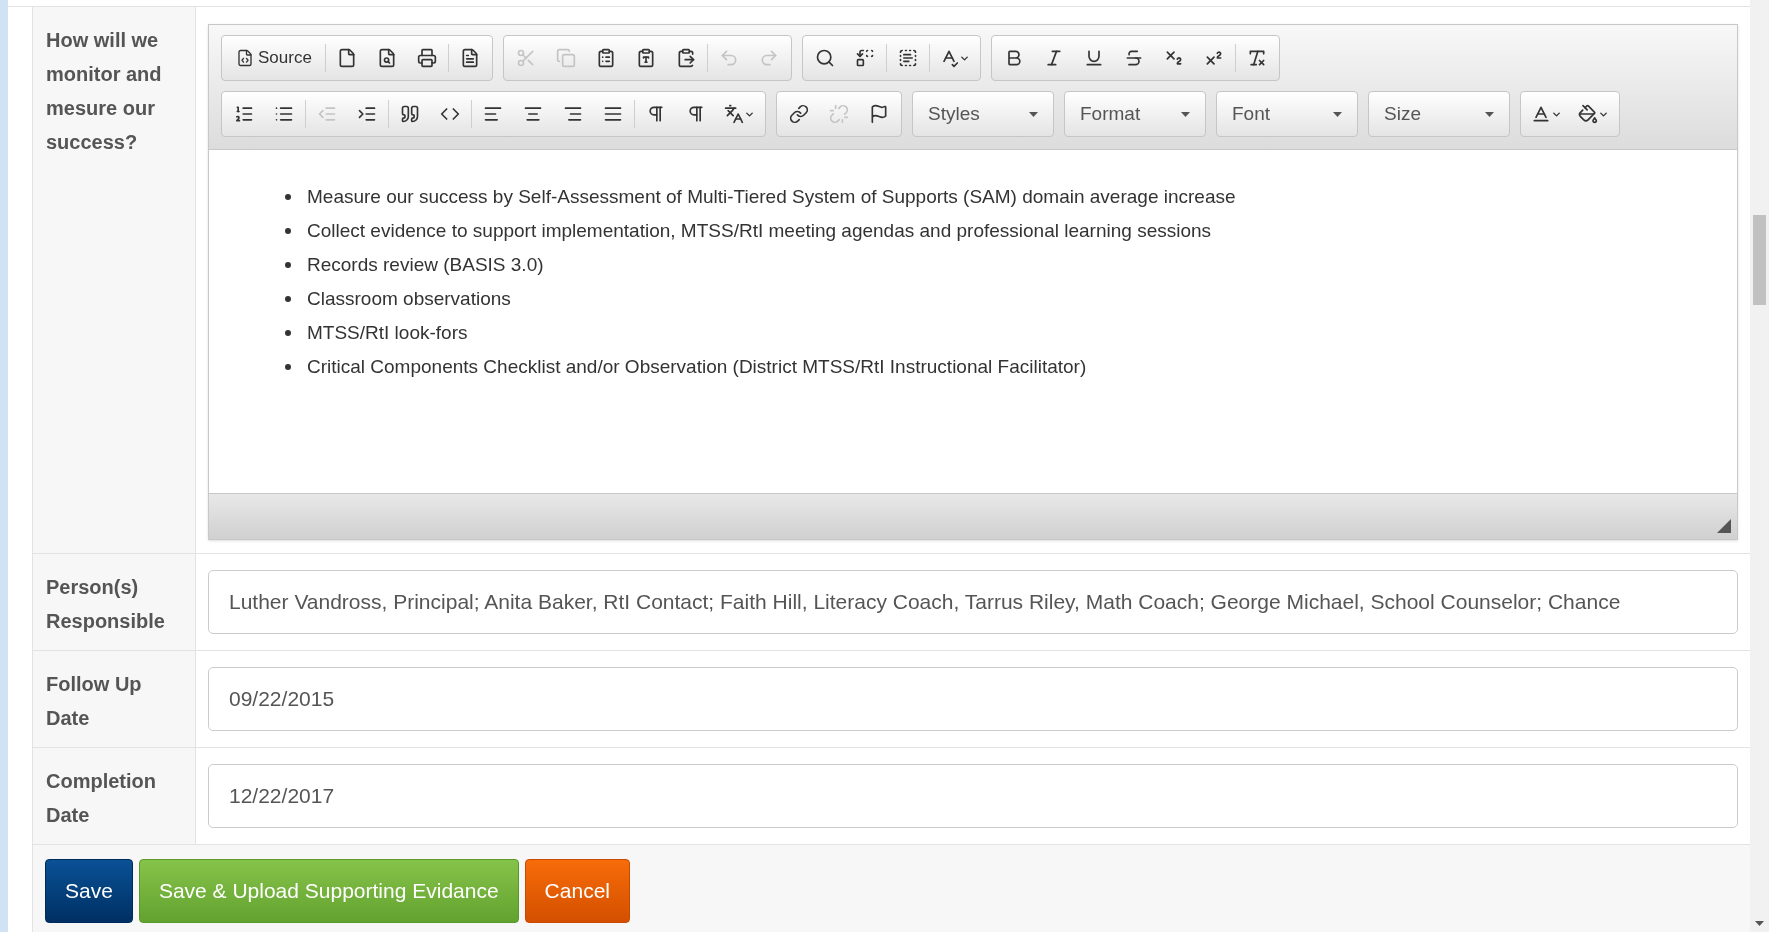 Image resolution: width=1769 pixels, height=932 pixels. What do you see at coordinates (367, 114) in the screenshot?
I see `indent-icon` at bounding box center [367, 114].